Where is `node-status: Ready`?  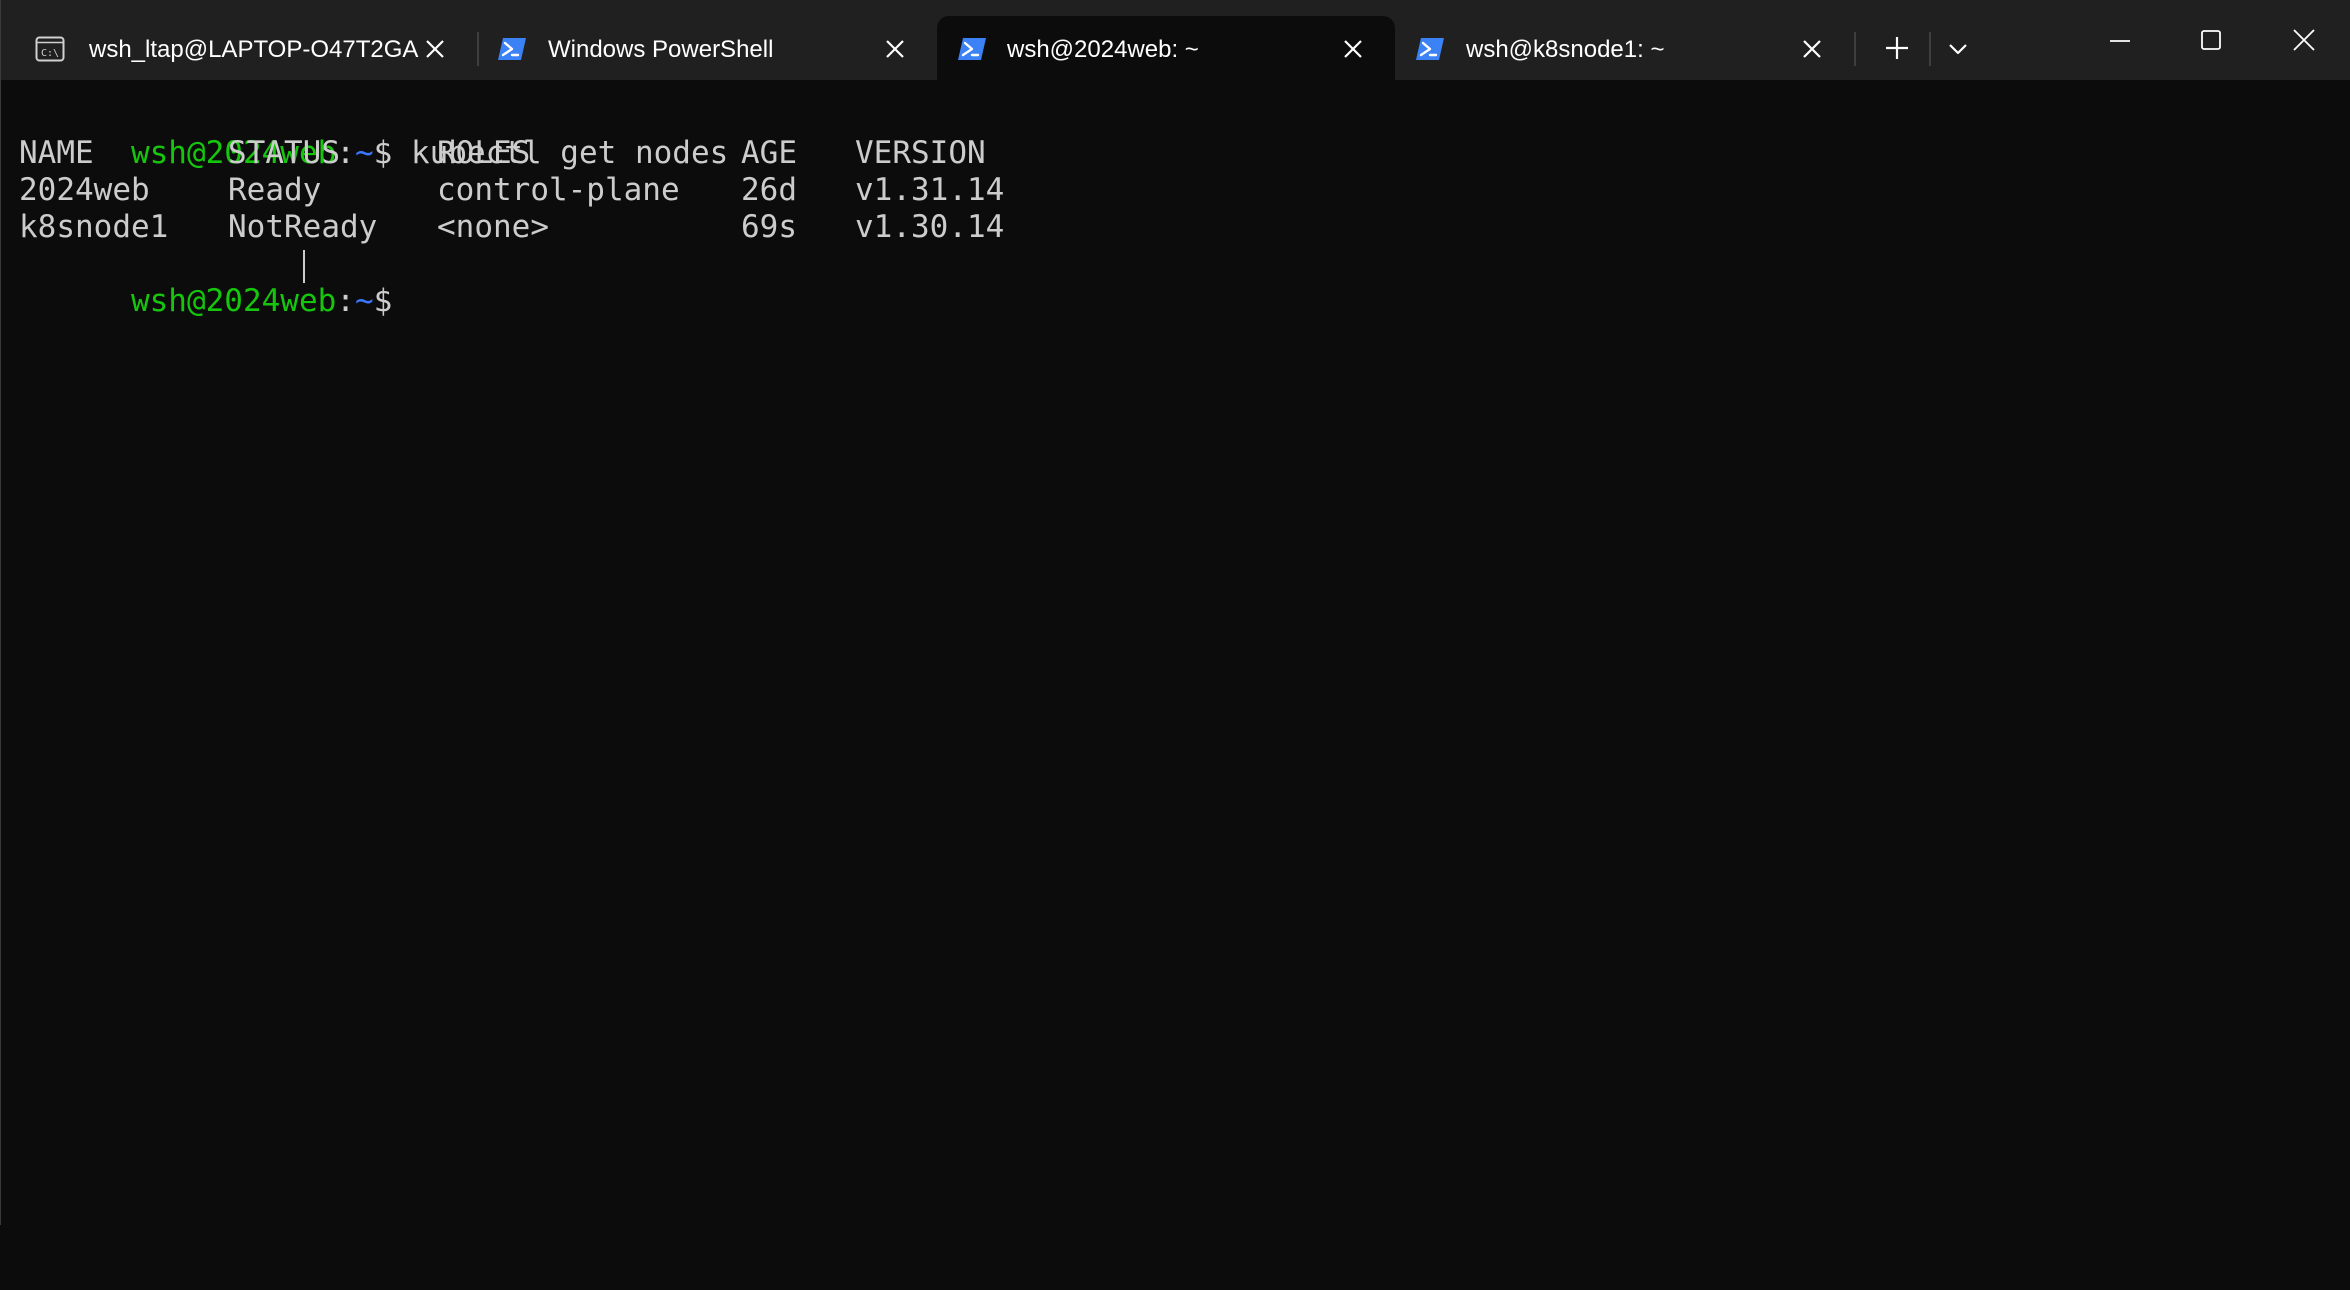 node-status: Ready is located at coordinates (275, 190).